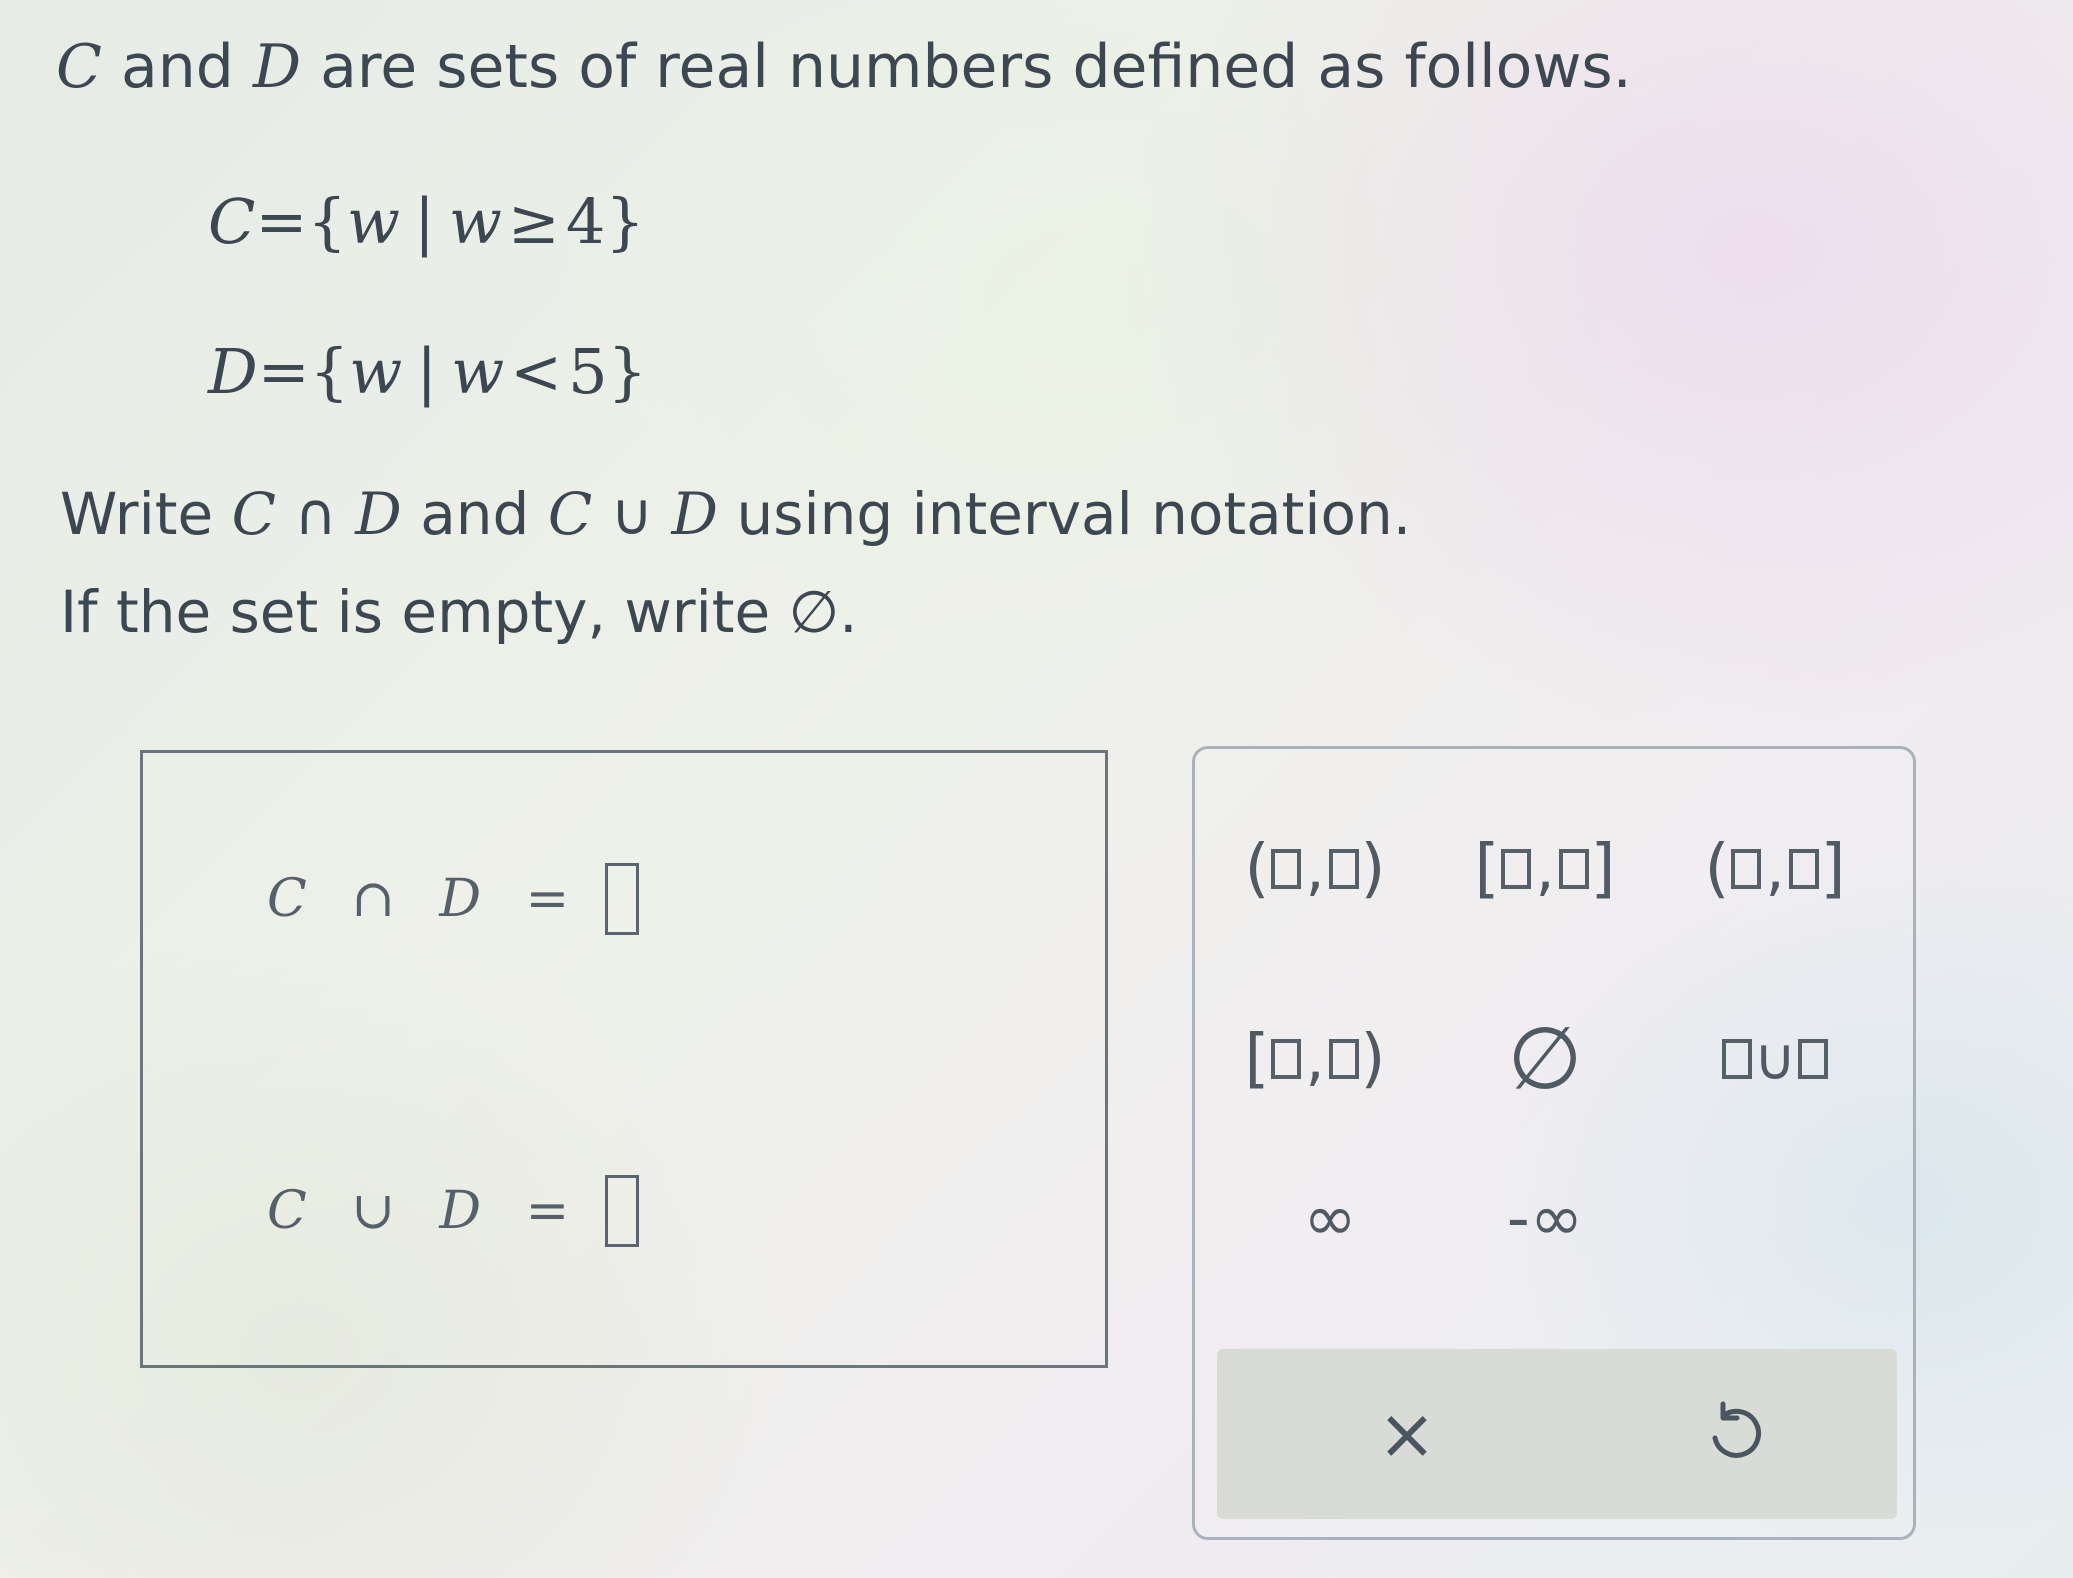 The width and height of the screenshot is (2073, 1578). I want to click on def-d-eq: =, so click(283, 371).